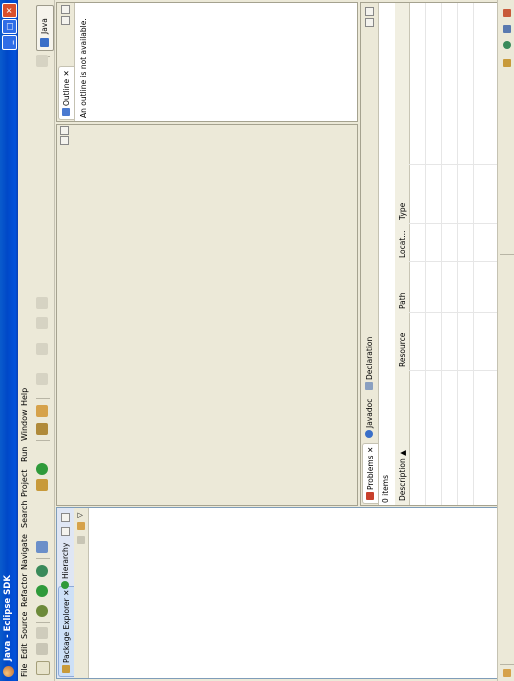 Image resolution: width=514 pixels, height=681 pixels. I want to click on menu-refactor: Refactor, so click(24, 590).